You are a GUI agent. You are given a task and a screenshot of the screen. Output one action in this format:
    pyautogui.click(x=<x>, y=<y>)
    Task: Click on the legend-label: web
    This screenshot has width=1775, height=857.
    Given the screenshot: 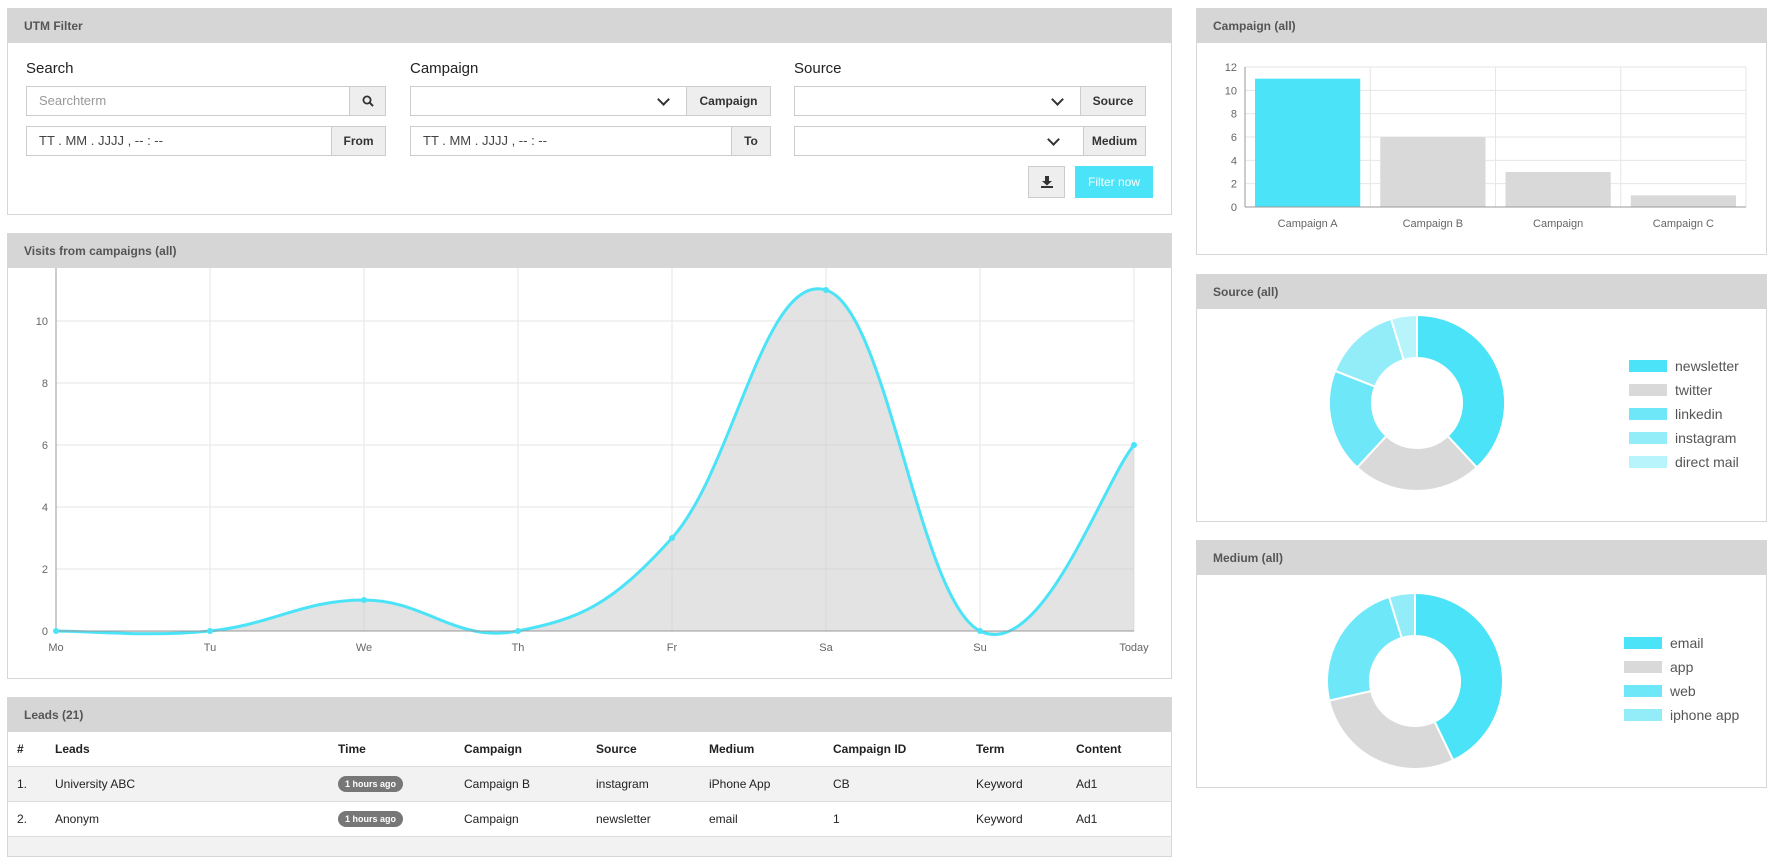 What is the action you would take?
    pyautogui.click(x=1682, y=691)
    